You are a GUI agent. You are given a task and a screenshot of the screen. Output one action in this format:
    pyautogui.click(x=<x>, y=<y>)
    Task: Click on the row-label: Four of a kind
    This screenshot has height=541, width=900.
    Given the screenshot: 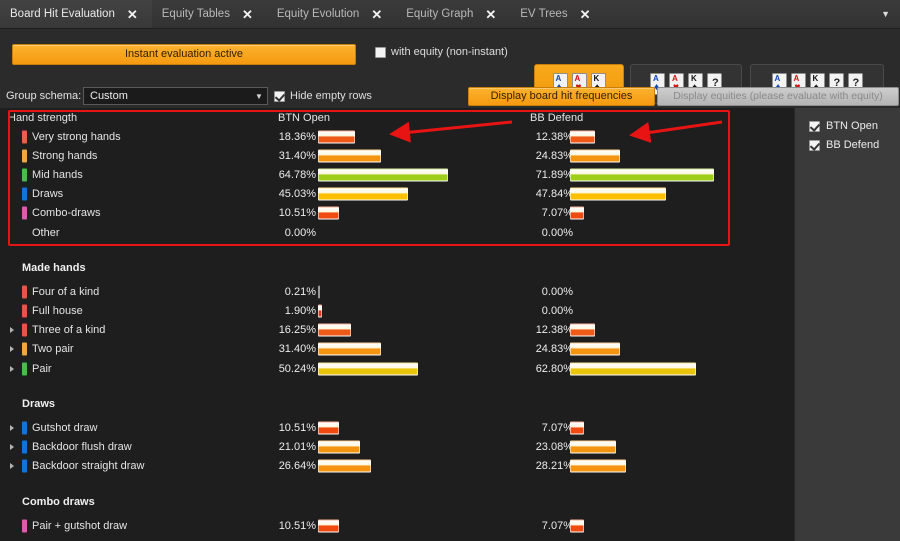 What is the action you would take?
    pyautogui.click(x=66, y=291)
    